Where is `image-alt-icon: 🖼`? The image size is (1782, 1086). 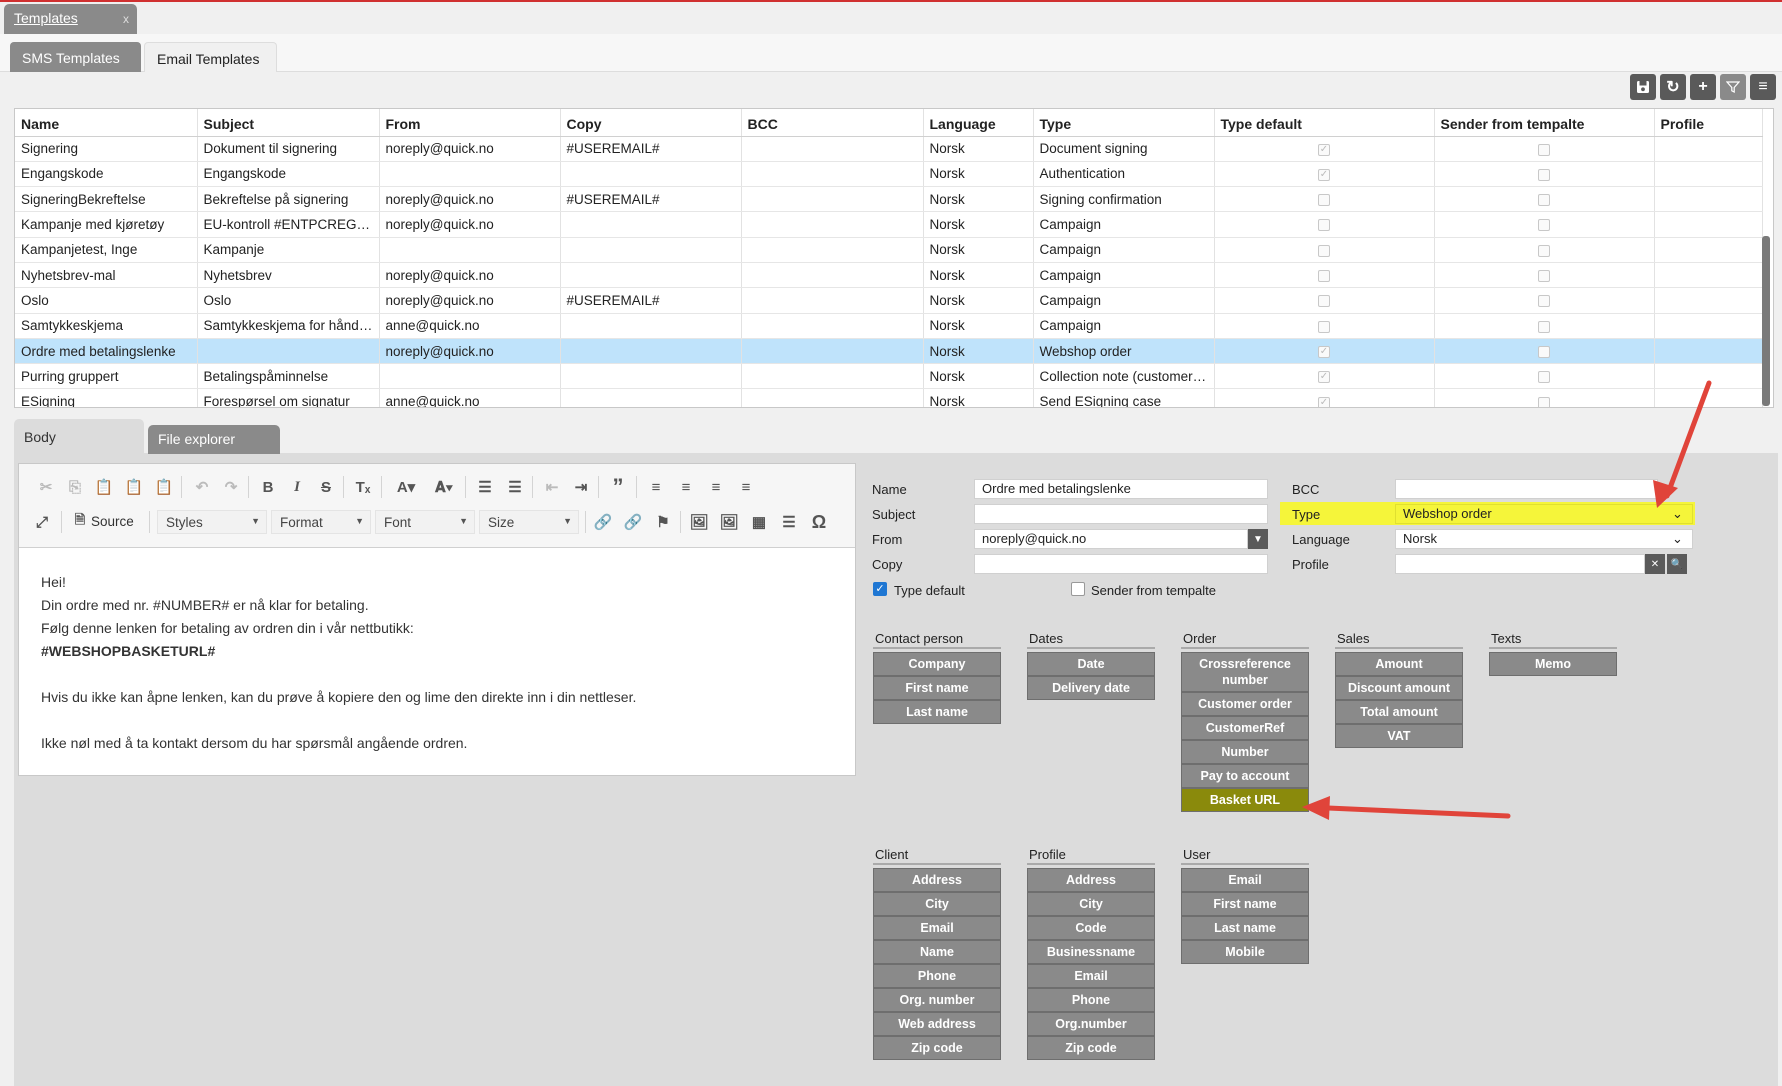 image-alt-icon: 🖼 is located at coordinates (729, 522).